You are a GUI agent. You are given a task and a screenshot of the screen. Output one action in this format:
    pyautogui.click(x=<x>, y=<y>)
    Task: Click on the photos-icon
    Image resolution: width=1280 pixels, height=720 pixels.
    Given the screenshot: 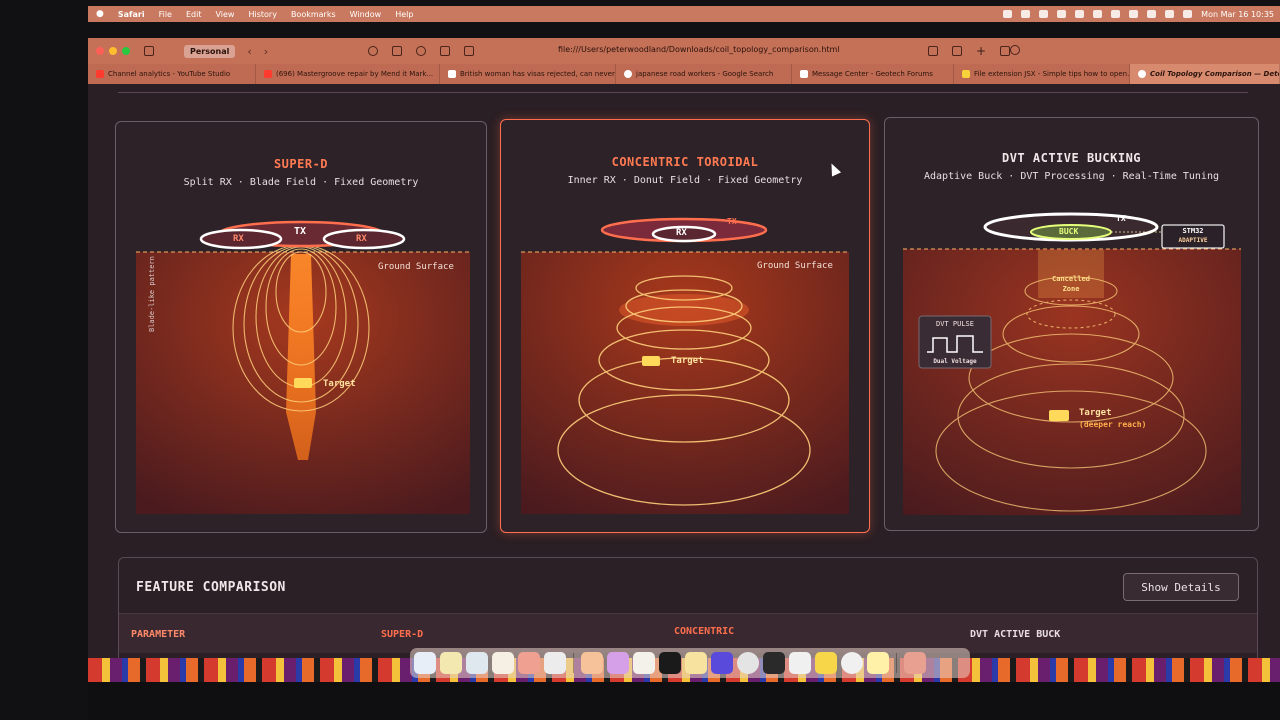 What is the action you would take?
    pyautogui.click(x=503, y=663)
    